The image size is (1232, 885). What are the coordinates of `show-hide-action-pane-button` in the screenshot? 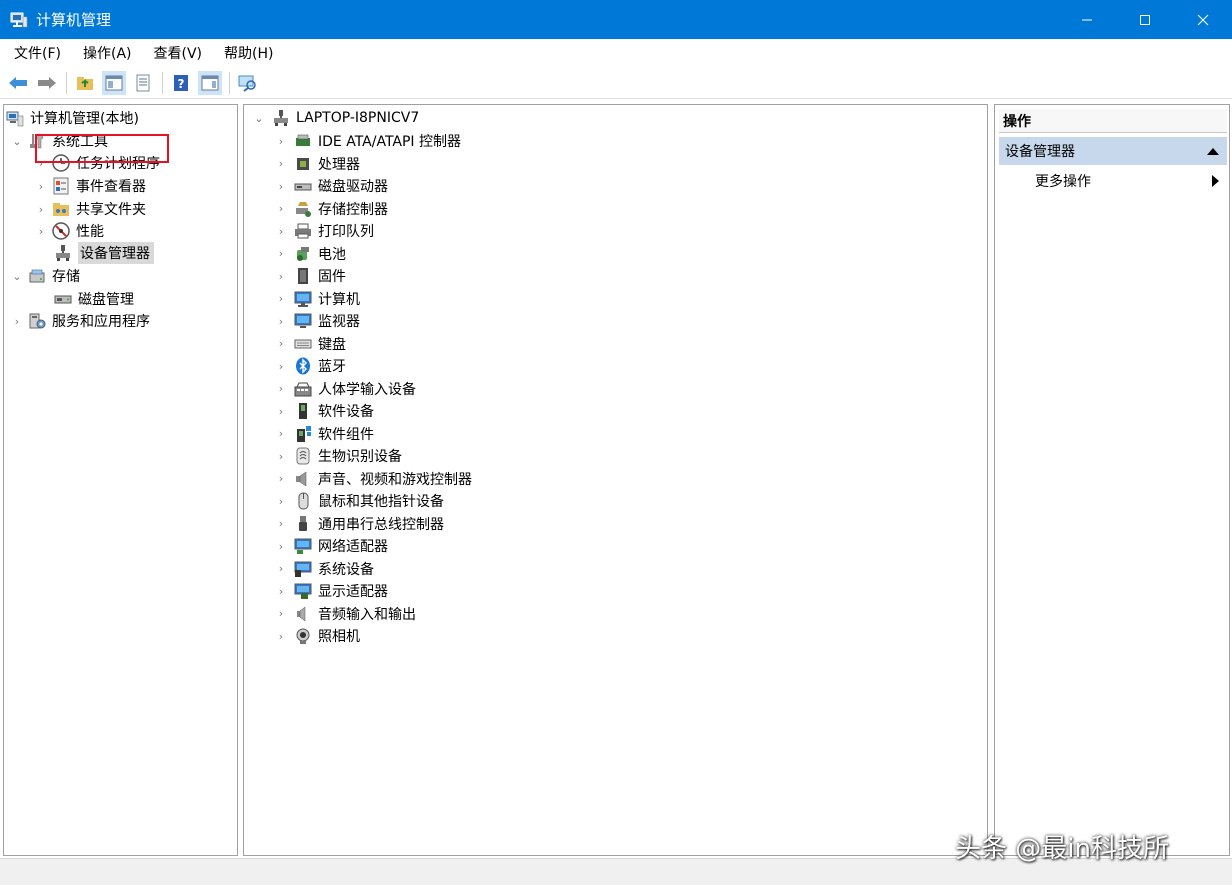 It's located at (210, 82).